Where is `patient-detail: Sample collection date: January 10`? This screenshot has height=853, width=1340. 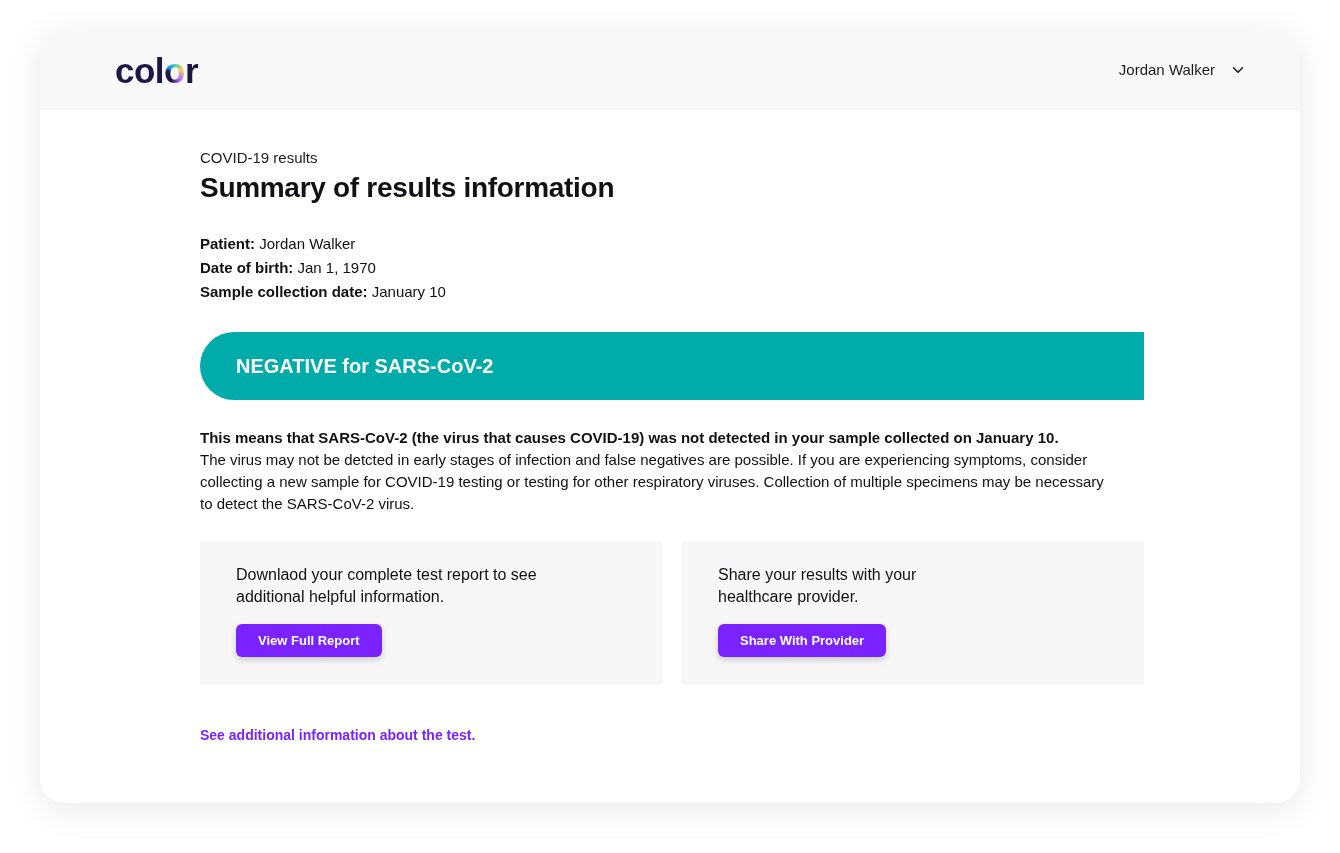
patient-detail: Sample collection date: January 10 is located at coordinates (323, 292).